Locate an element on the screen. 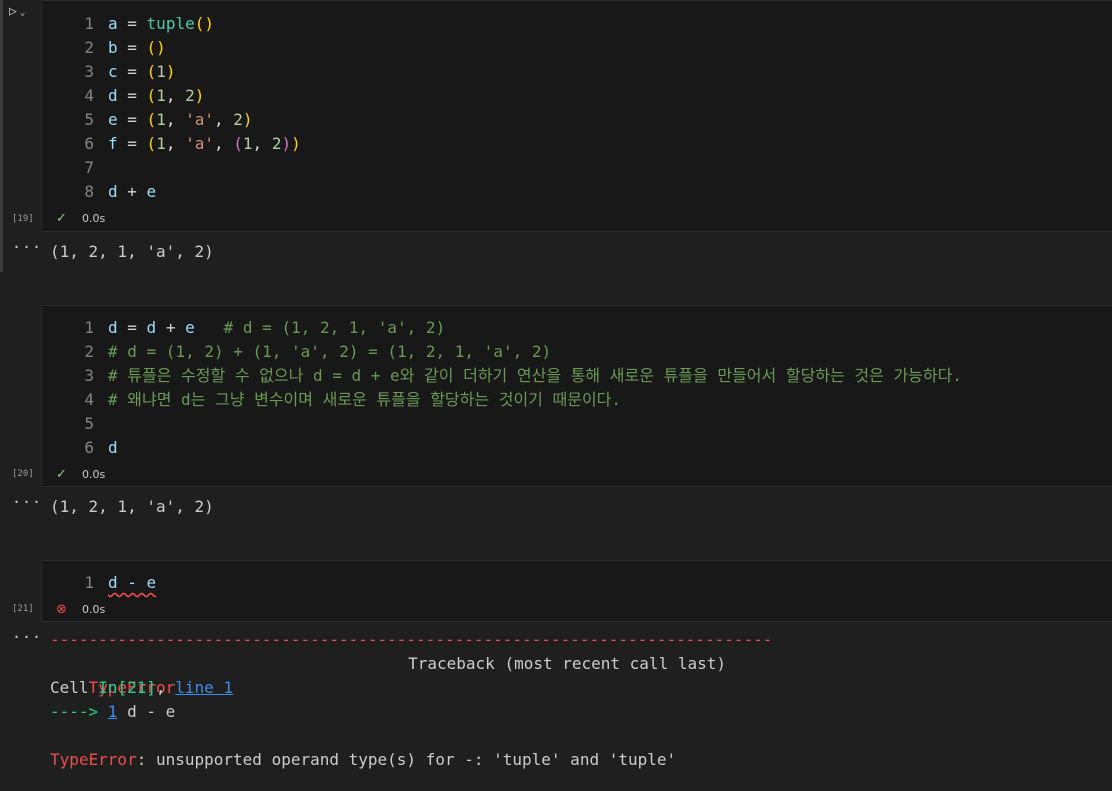  code-line: 3c = (1) is located at coordinates (577, 72).